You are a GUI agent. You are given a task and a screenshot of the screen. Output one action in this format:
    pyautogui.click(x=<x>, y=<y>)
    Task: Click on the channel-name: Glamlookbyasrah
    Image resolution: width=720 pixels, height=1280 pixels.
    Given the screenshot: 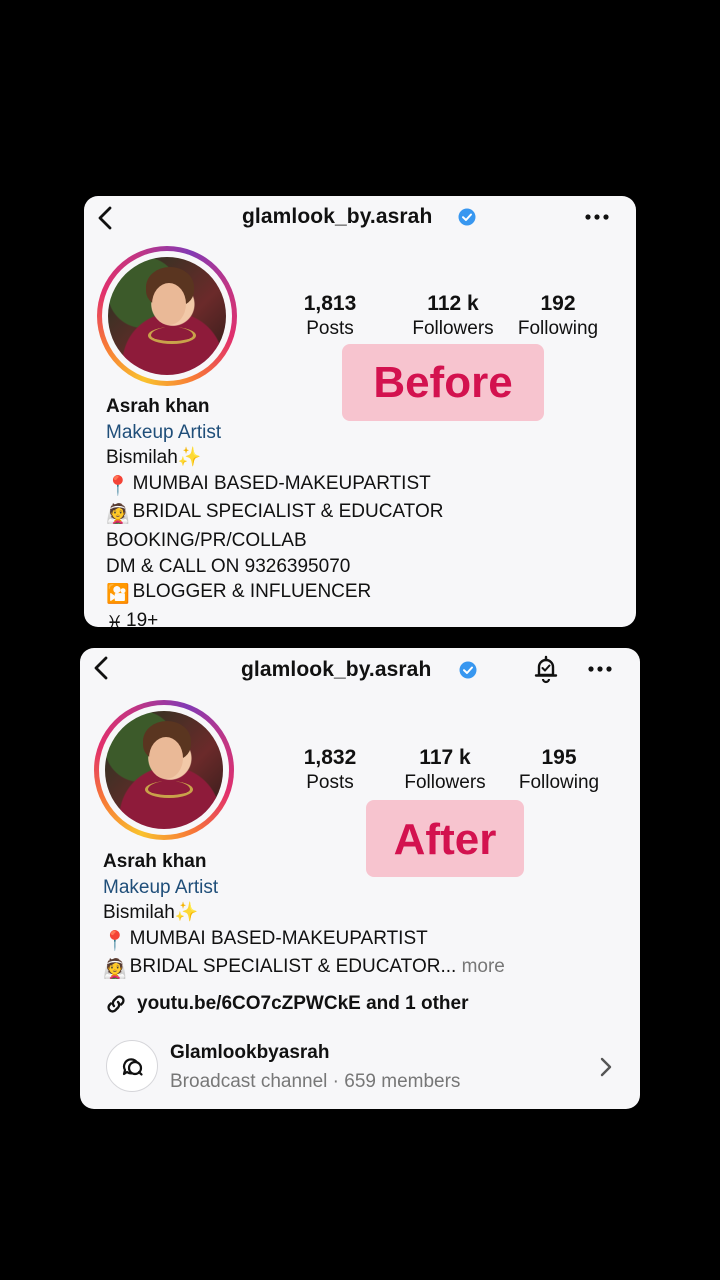 What is the action you would take?
    pyautogui.click(x=250, y=1052)
    